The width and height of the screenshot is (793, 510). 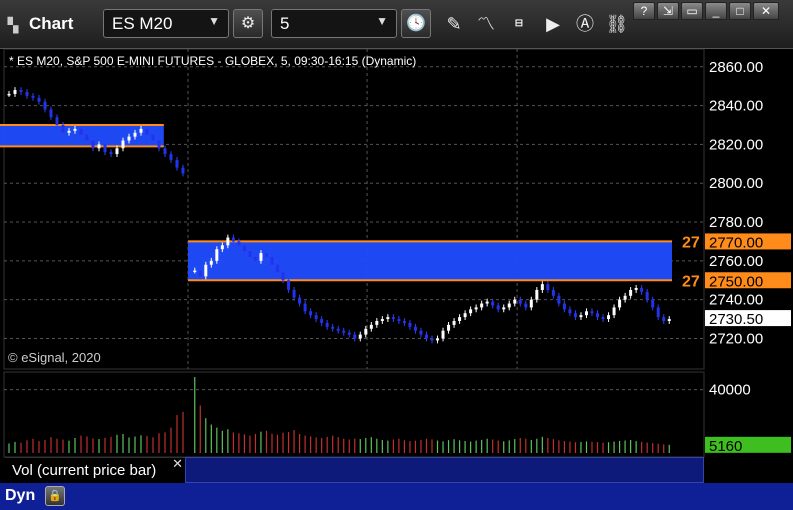 I want to click on copyright-text: © eSignal, 2020, so click(x=54, y=357).